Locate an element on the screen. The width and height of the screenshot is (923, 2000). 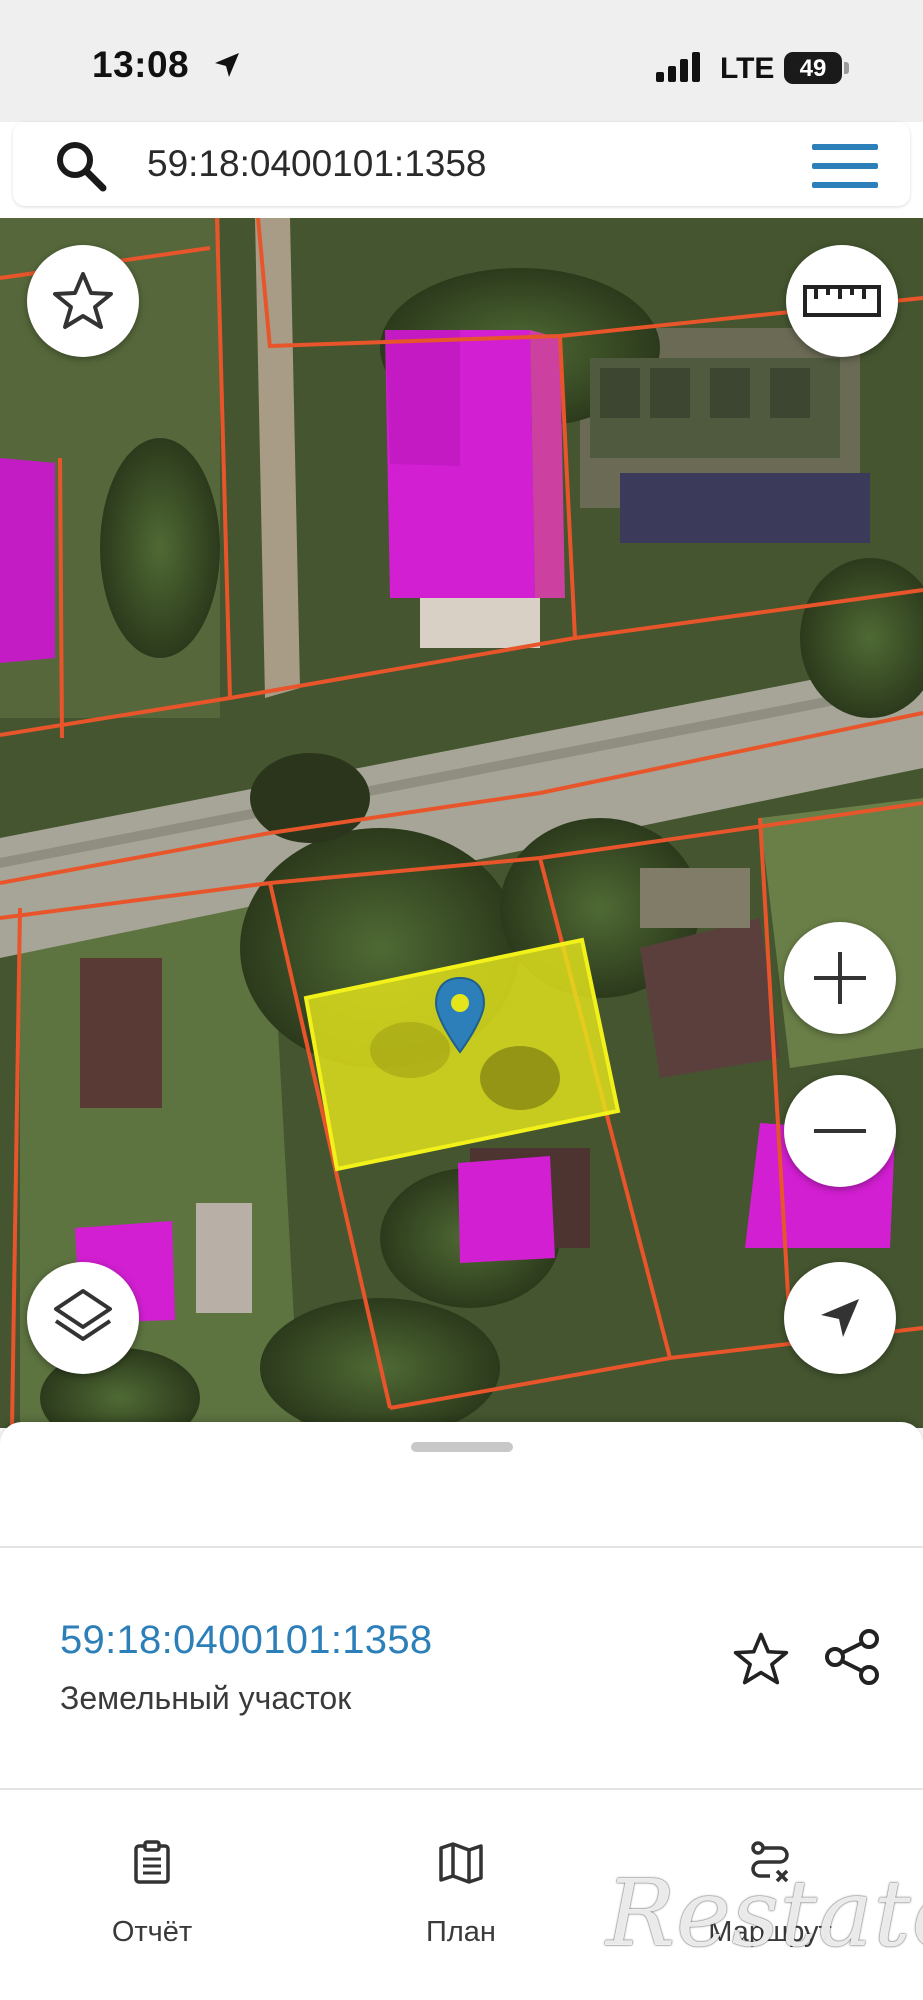
minus-icon is located at coordinates (840, 1131).